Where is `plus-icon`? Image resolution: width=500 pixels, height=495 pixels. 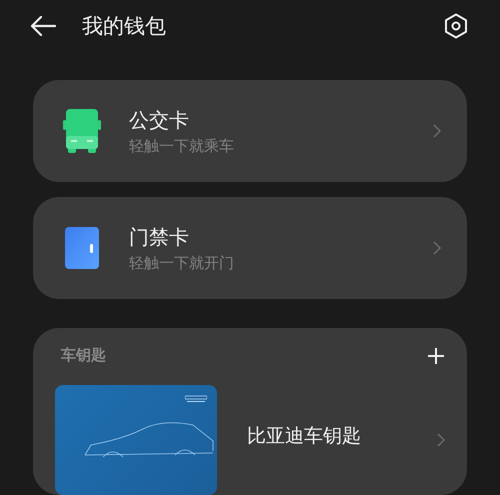 plus-icon is located at coordinates (436, 355).